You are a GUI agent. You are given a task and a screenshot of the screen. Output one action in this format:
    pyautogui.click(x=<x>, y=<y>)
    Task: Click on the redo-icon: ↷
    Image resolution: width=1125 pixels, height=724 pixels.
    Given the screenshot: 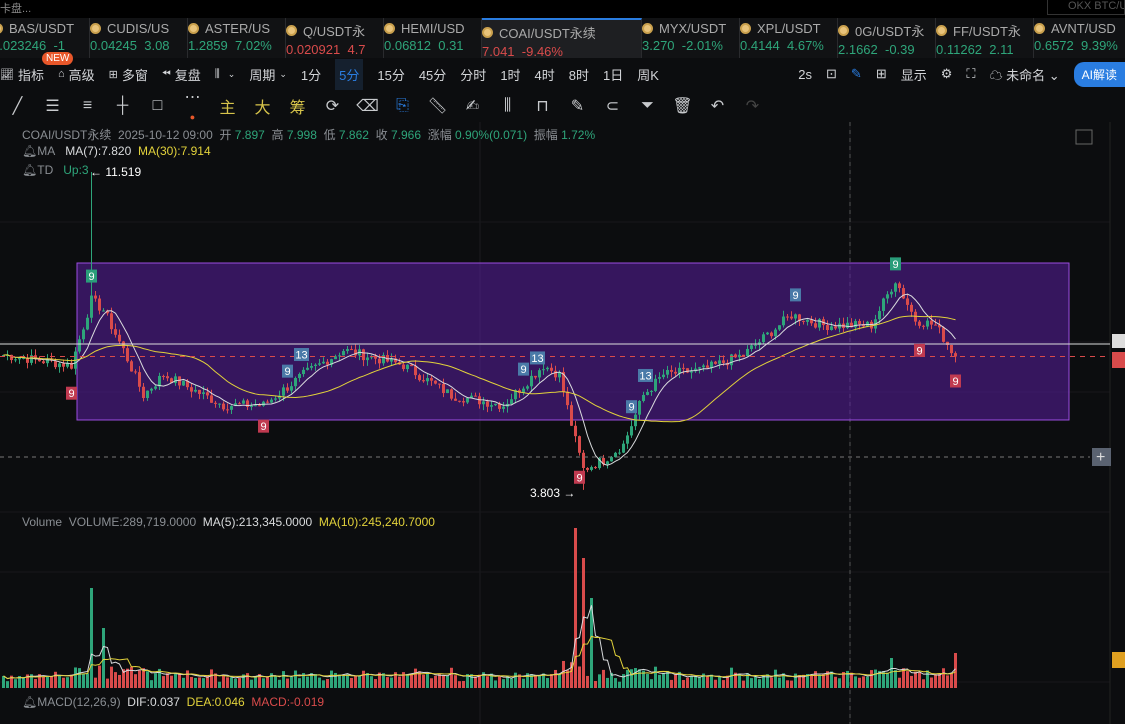 What is the action you would take?
    pyautogui.click(x=752, y=106)
    